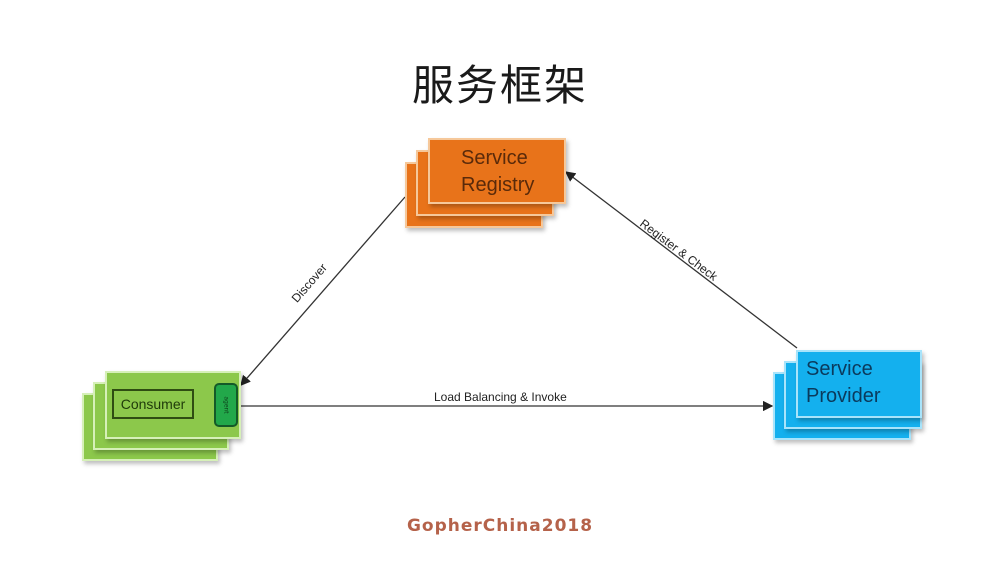  Describe the element at coordinates (323, 291) in the screenshot. I see `discover-arrow` at that location.